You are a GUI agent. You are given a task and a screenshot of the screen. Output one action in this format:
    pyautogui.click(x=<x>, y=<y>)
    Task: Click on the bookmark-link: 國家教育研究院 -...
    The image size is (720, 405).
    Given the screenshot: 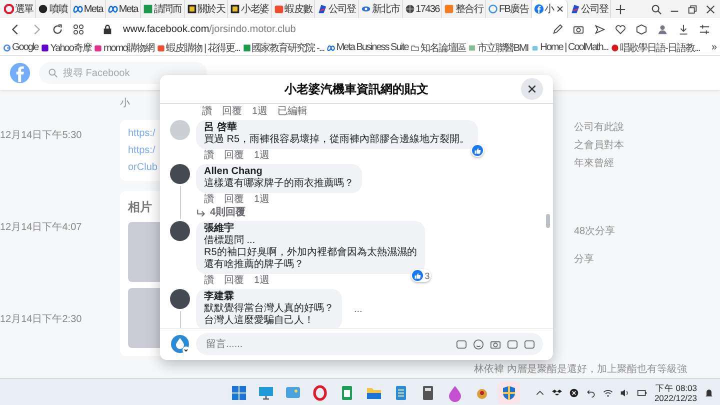 What is the action you would take?
    pyautogui.click(x=283, y=47)
    